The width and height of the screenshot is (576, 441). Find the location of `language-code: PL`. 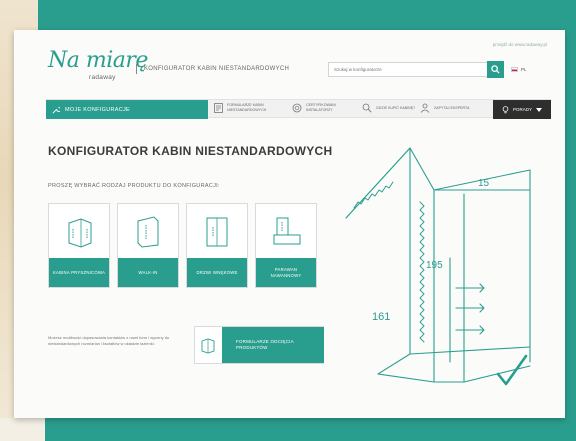

language-code: PL is located at coordinates (524, 69).